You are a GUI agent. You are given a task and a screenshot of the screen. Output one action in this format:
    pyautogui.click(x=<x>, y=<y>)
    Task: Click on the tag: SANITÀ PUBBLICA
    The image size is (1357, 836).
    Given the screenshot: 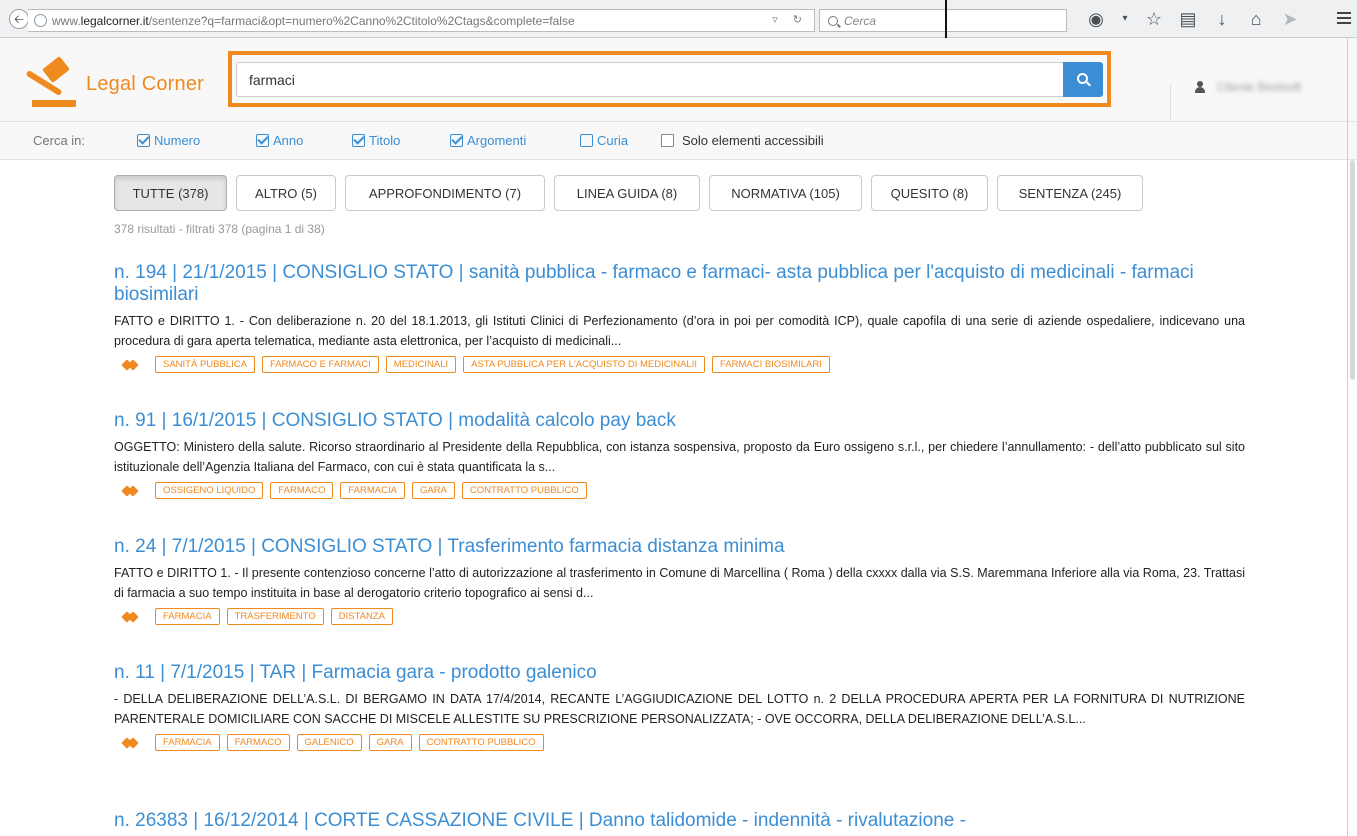 What is the action you would take?
    pyautogui.click(x=205, y=364)
    